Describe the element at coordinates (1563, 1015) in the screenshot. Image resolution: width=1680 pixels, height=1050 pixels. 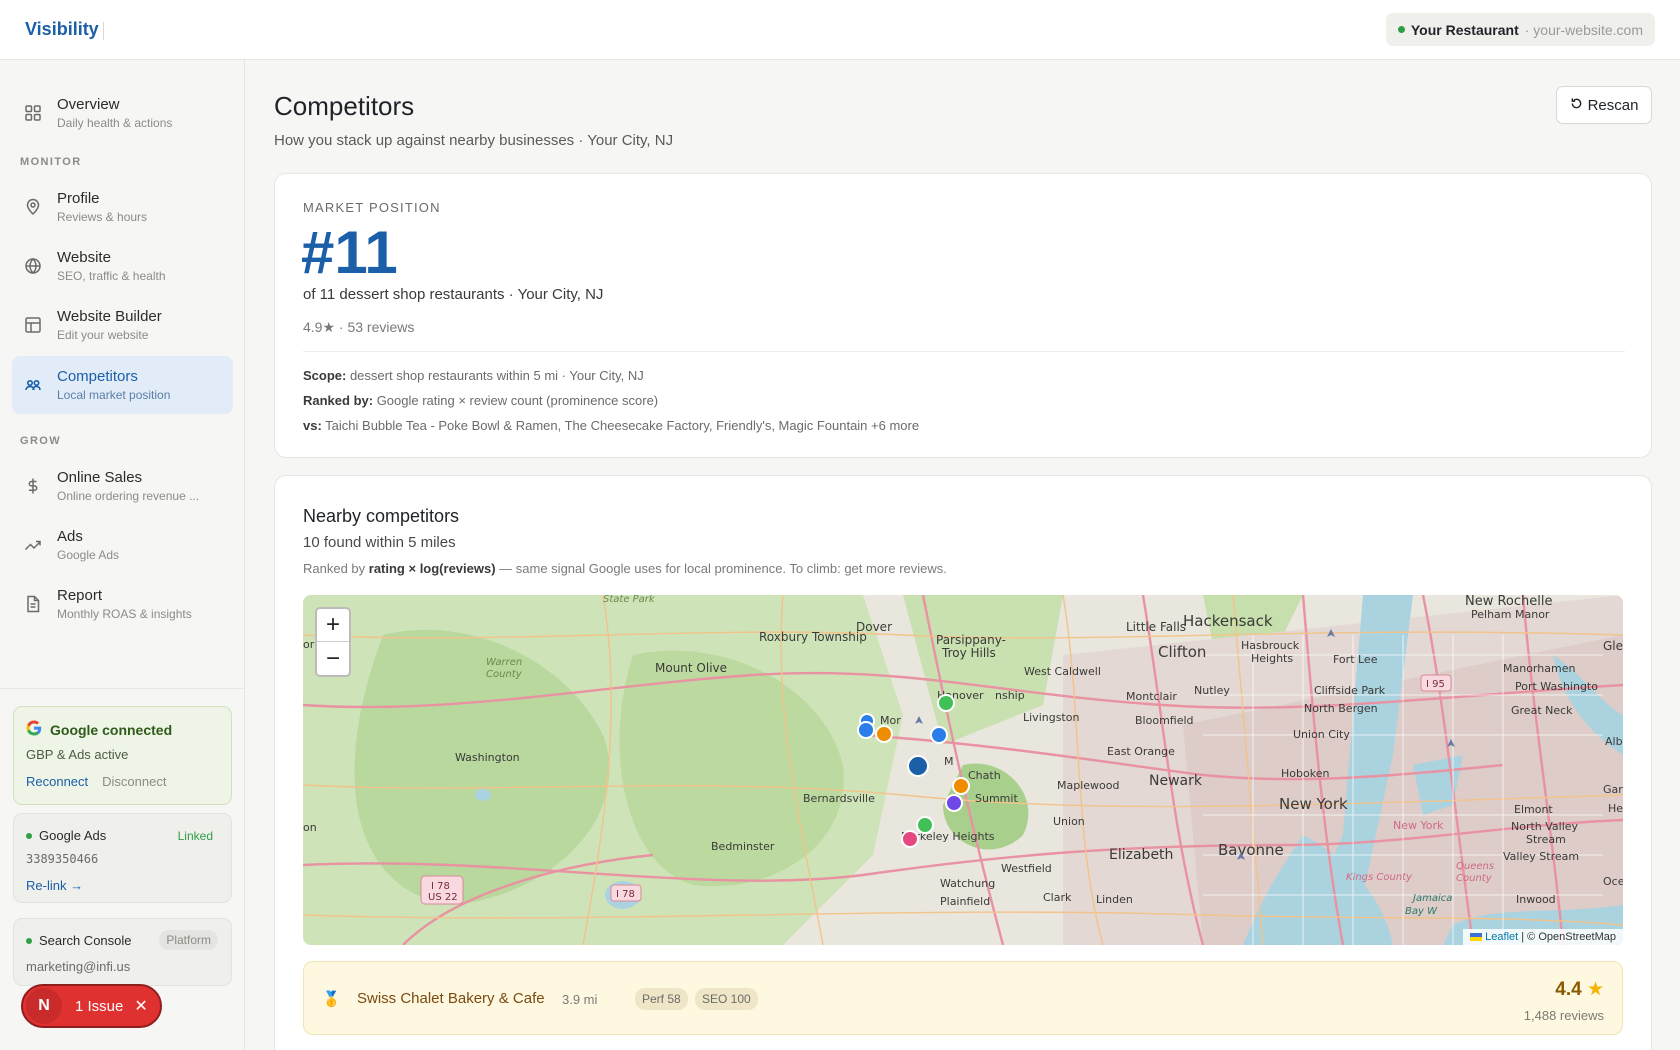
I see `competitor-review-count: 1,488 reviews` at that location.